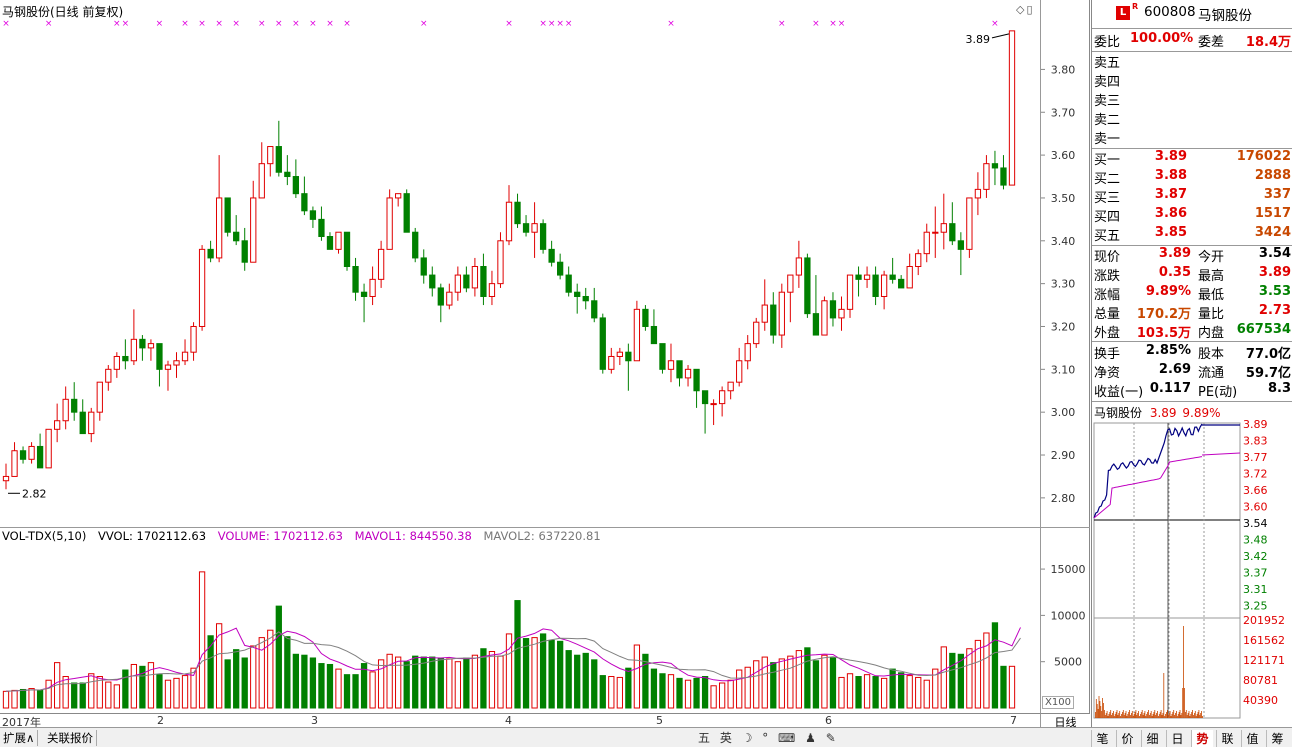 The image size is (1292, 747). What do you see at coordinates (1255, 474) in the screenshot?
I see `intraday-price-label: 3.72` at bounding box center [1255, 474].